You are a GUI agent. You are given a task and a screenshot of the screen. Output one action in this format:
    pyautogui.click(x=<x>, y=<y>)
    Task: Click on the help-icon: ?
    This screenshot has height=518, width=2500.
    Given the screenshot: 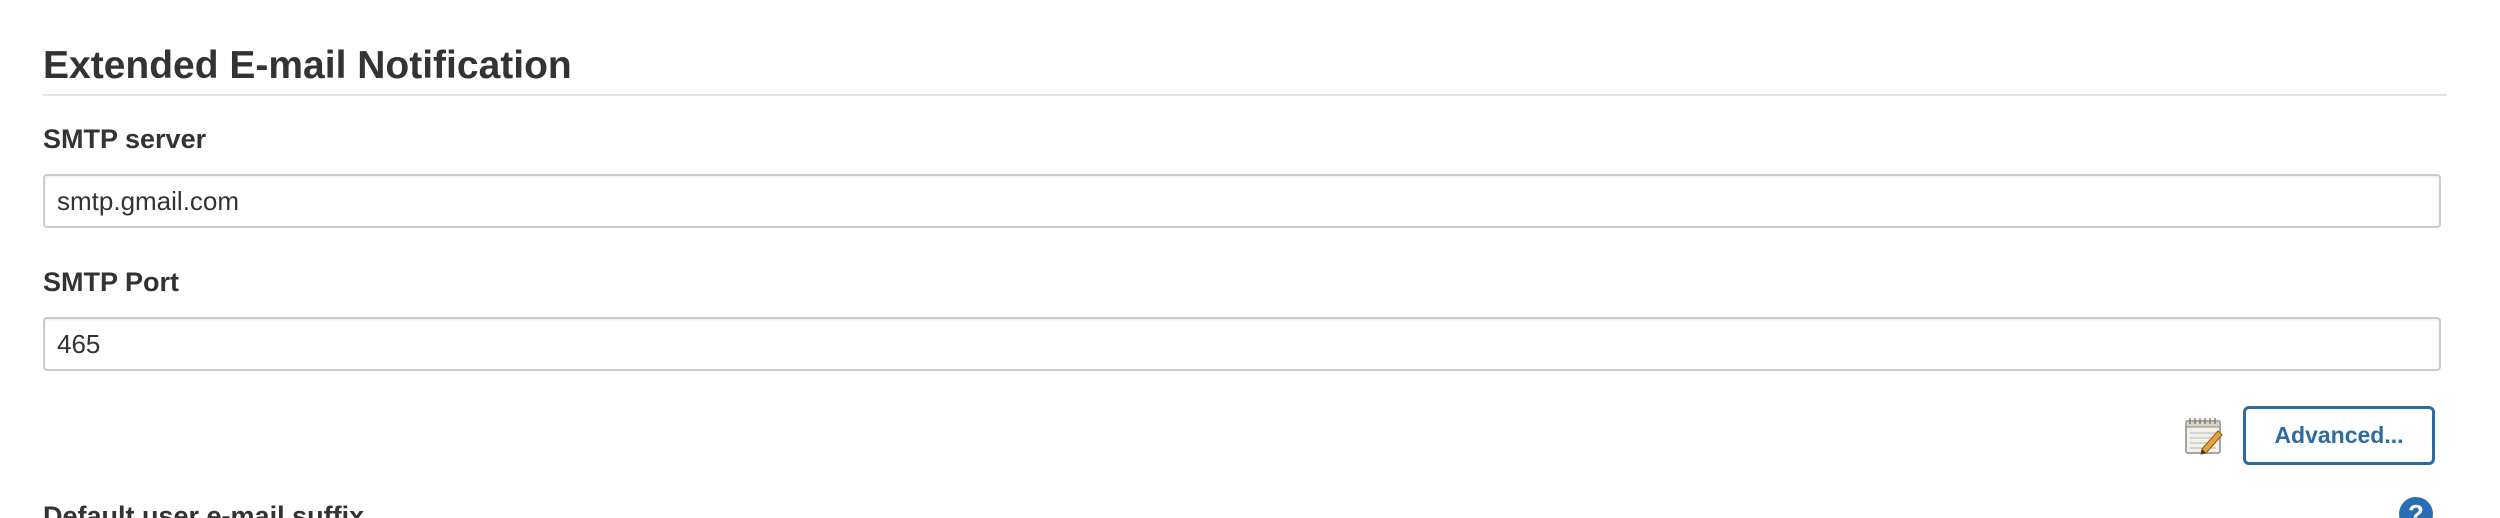 What is the action you would take?
    pyautogui.click(x=2416, y=507)
    